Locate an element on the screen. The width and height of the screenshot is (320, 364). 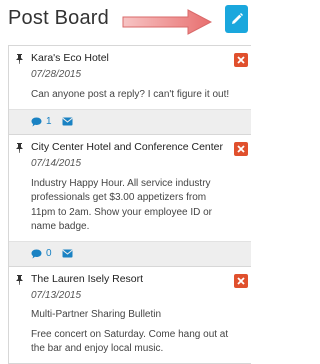
post-date: 07/13/2015 is located at coordinates (56, 295).